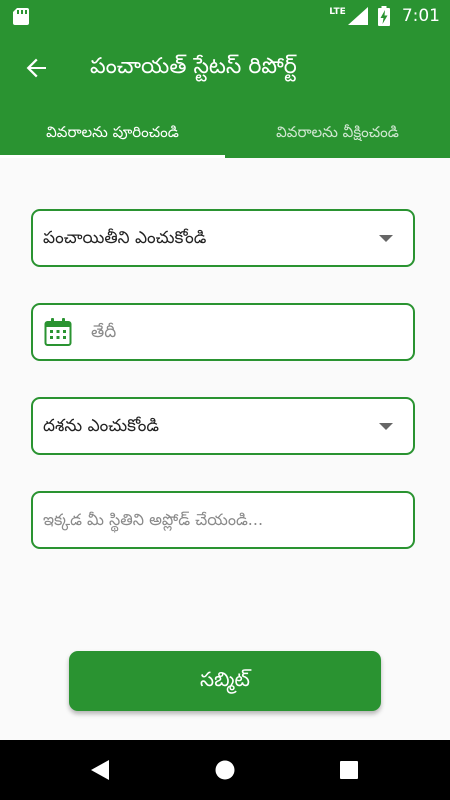  What do you see at coordinates (337, 12) in the screenshot?
I see `network-type: LTE` at bounding box center [337, 12].